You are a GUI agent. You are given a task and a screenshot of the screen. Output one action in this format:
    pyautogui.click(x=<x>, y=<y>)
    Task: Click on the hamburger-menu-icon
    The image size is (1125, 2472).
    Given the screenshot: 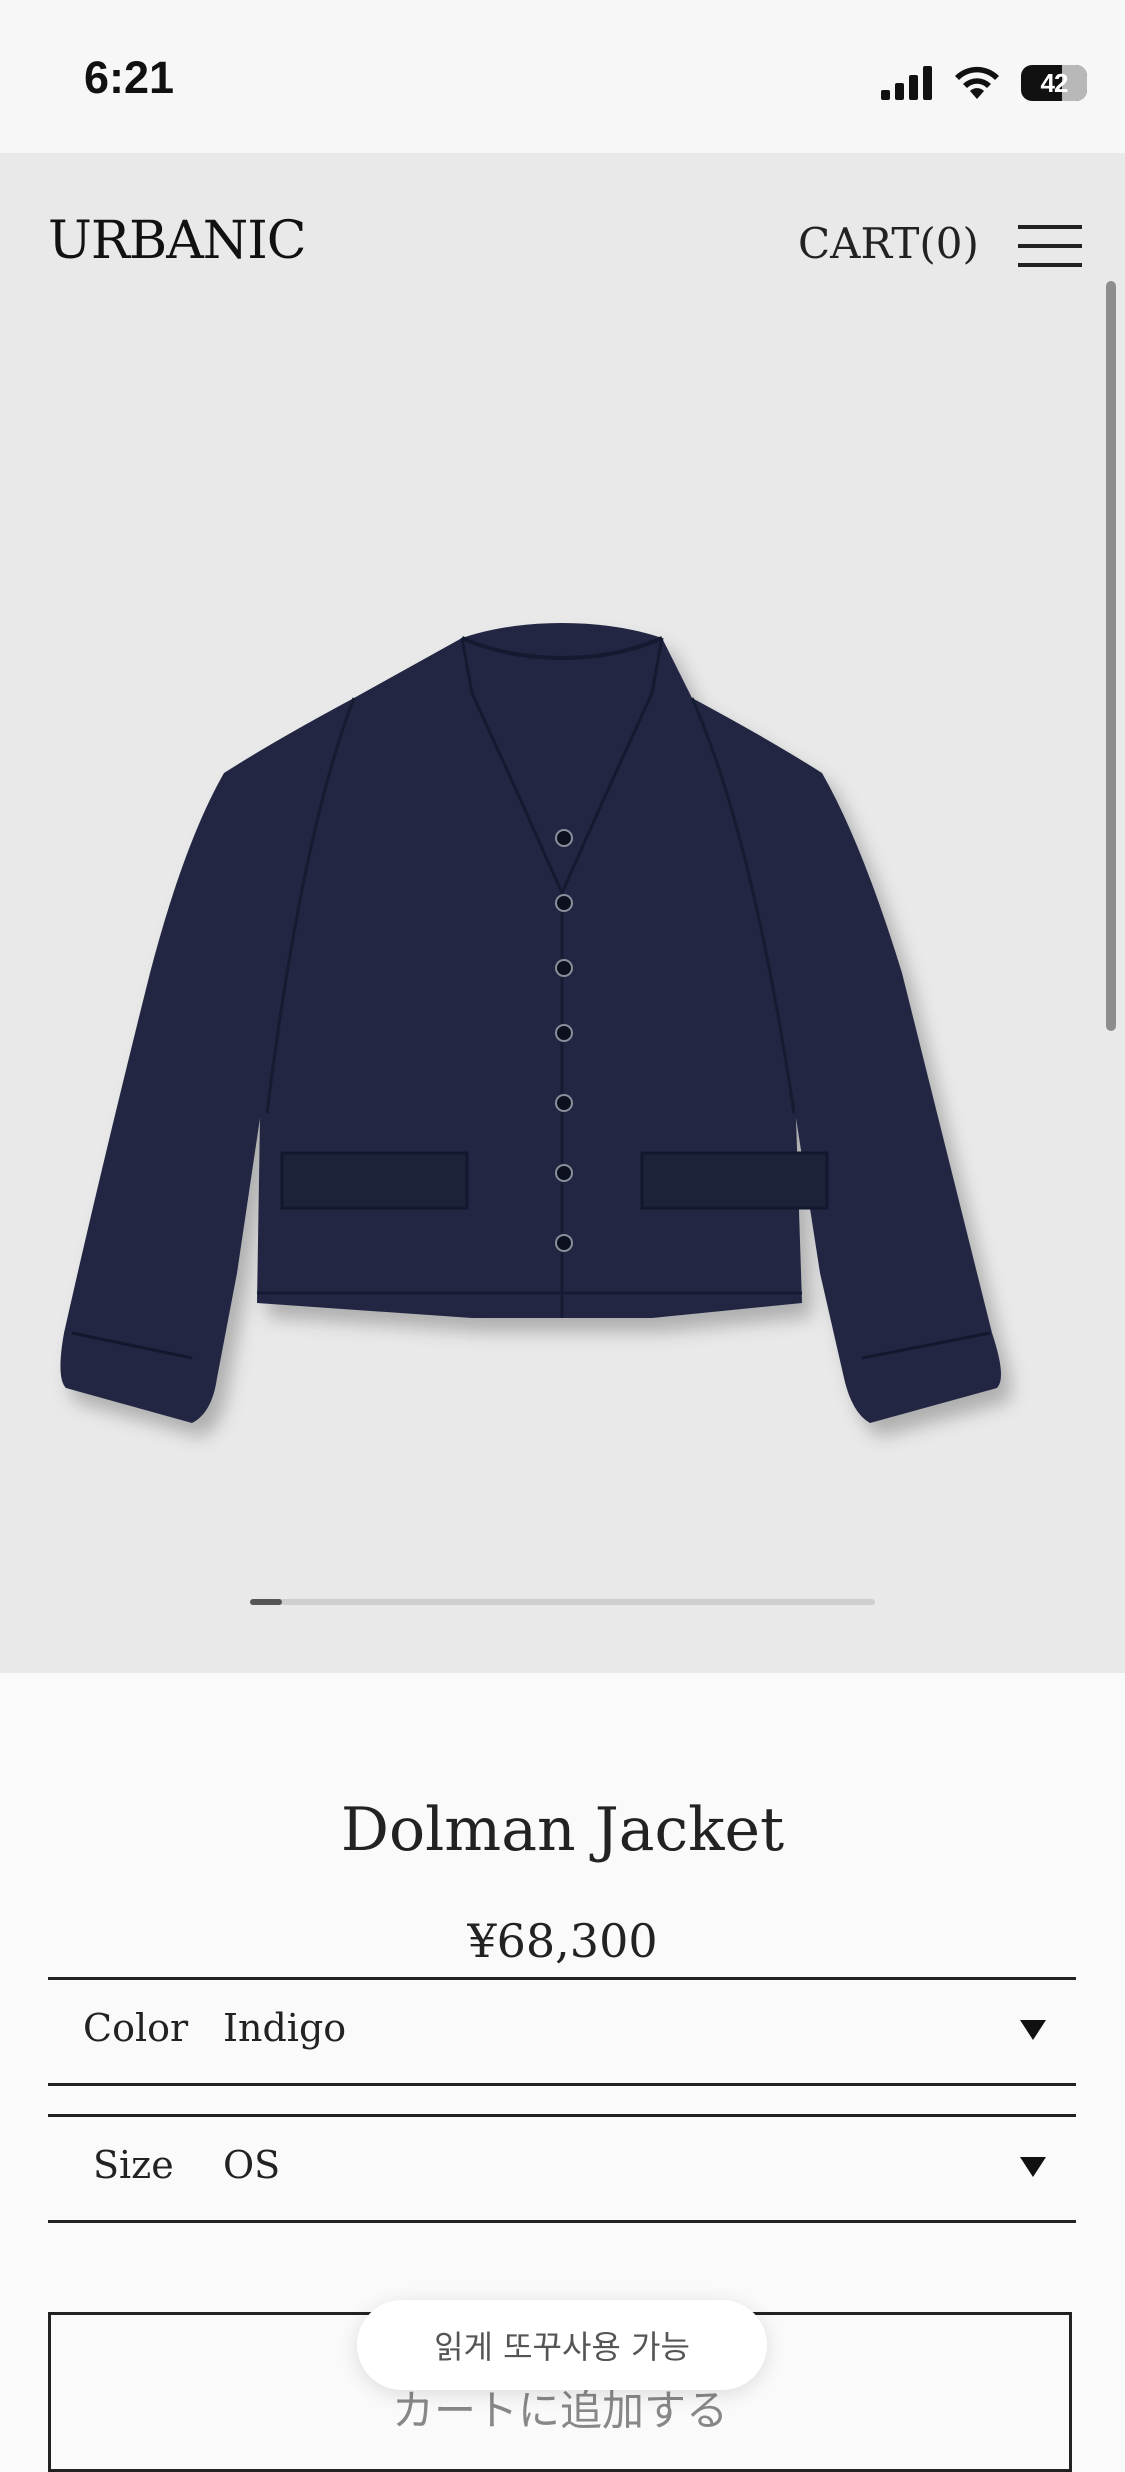 What is the action you would take?
    pyautogui.click(x=1050, y=247)
    